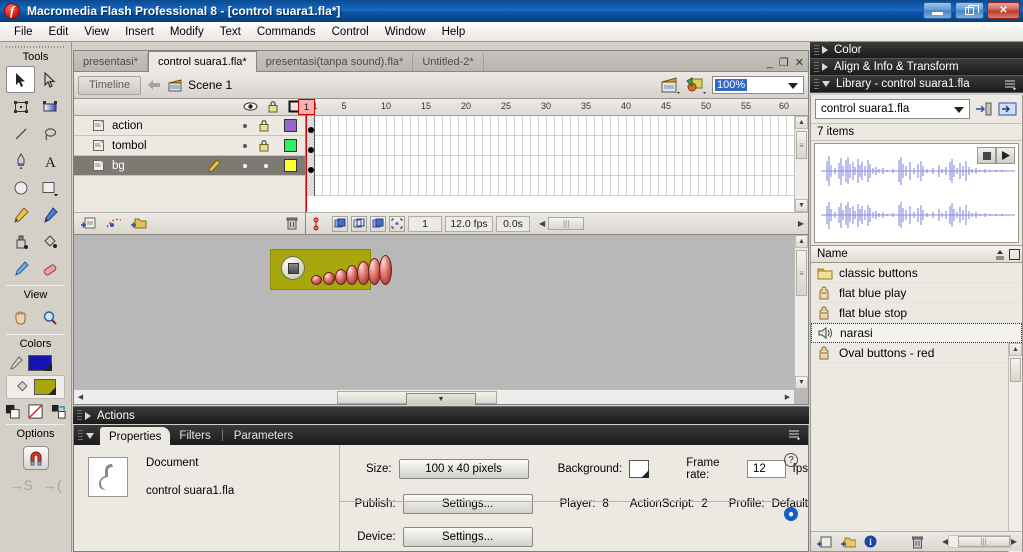 The height and width of the screenshot is (552, 1023). I want to click on library-horizontal-scrollbar: ◀ ||| ▶, so click(979, 541).